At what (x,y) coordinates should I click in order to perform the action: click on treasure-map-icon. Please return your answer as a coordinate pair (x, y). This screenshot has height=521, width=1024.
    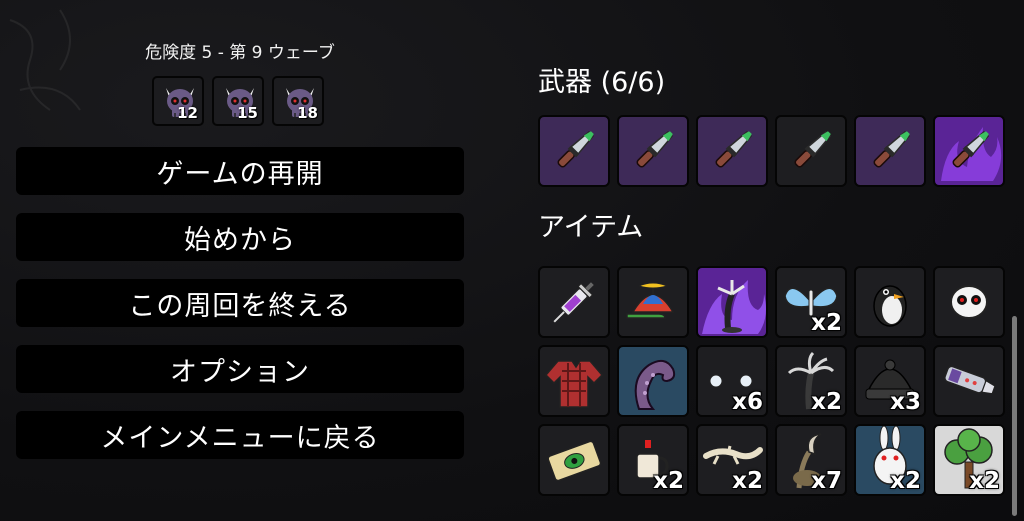
    Looking at the image, I should click on (574, 461).